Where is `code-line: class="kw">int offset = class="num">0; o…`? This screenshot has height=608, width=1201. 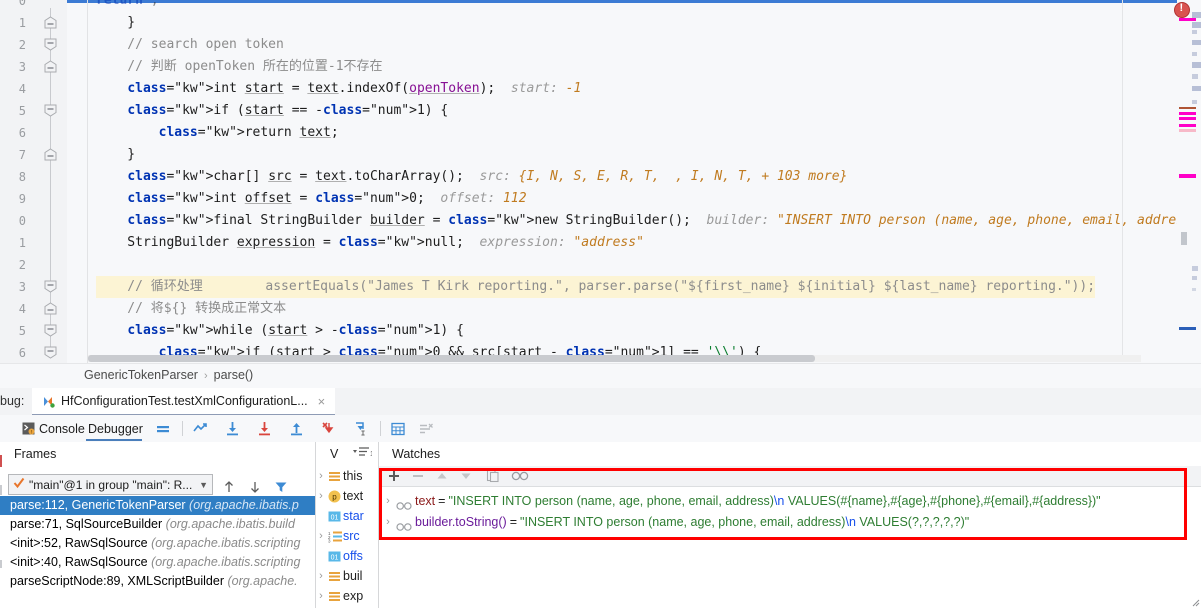 code-line: class="kw">int offset = class="num">0; o… is located at coordinates (311, 199).